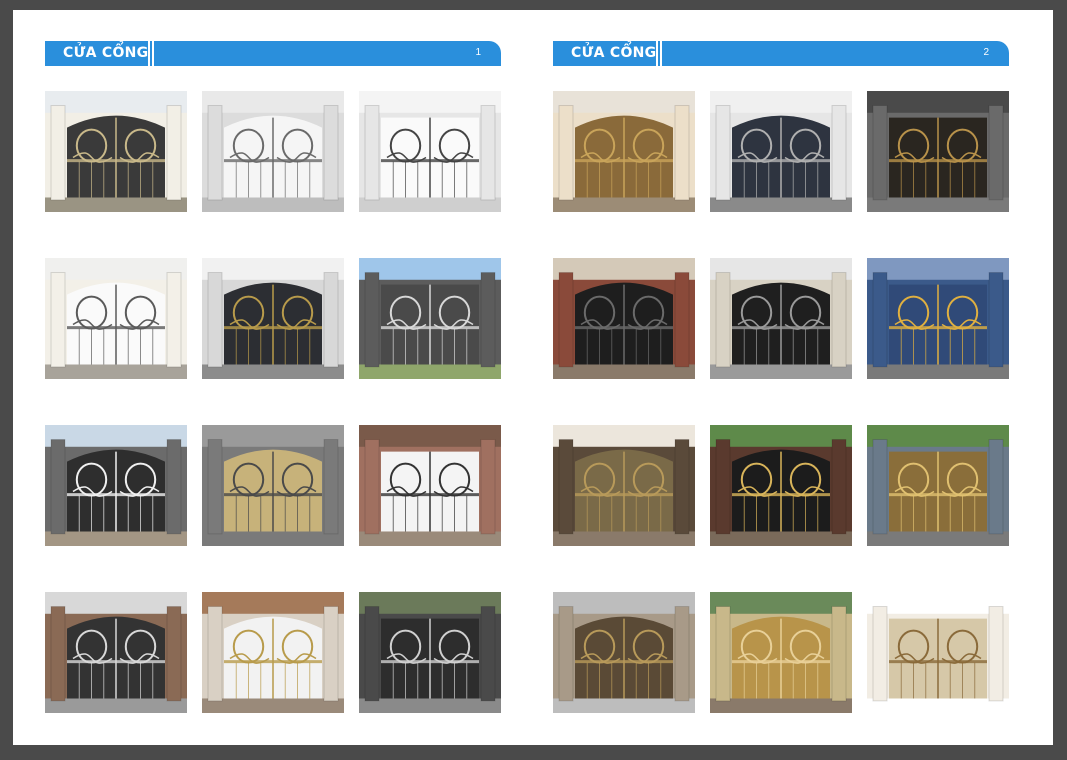 Image resolution: width=1067 pixels, height=760 pixels. I want to click on gate-photo-black-scroll-gate, so click(624, 318).